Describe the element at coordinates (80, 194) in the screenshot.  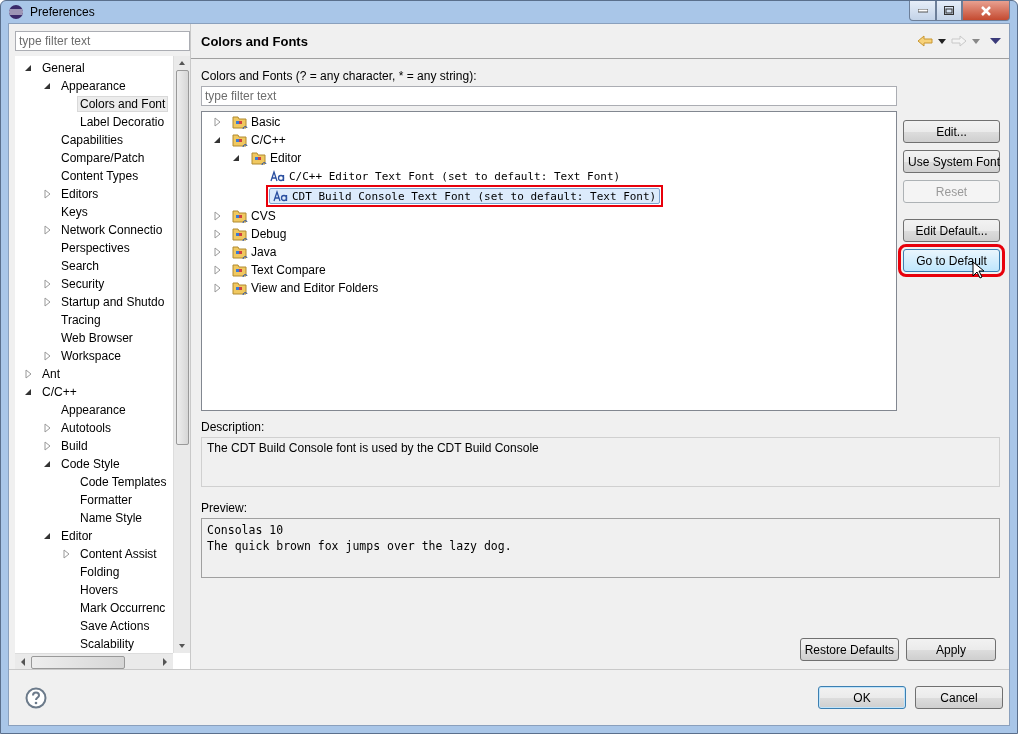
I see `tree-item: Editors` at that location.